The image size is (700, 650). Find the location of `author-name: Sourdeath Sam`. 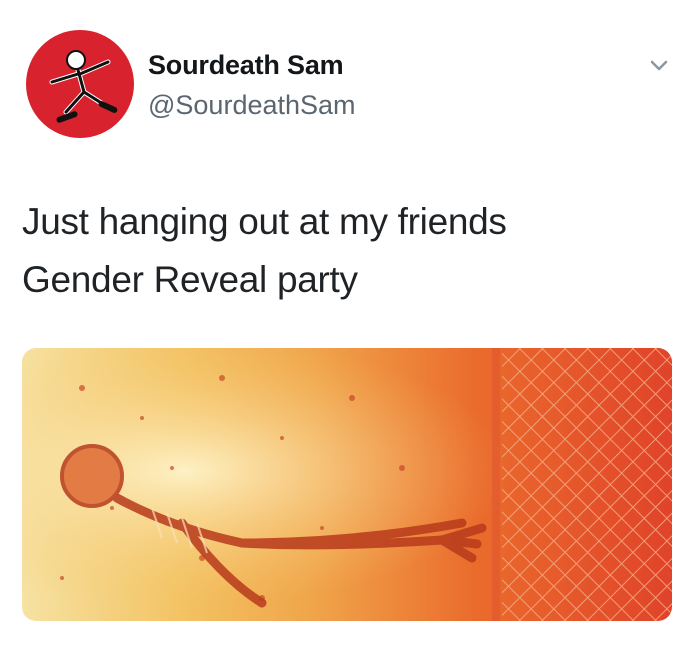

author-name: Sourdeath Sam is located at coordinates (246, 65).